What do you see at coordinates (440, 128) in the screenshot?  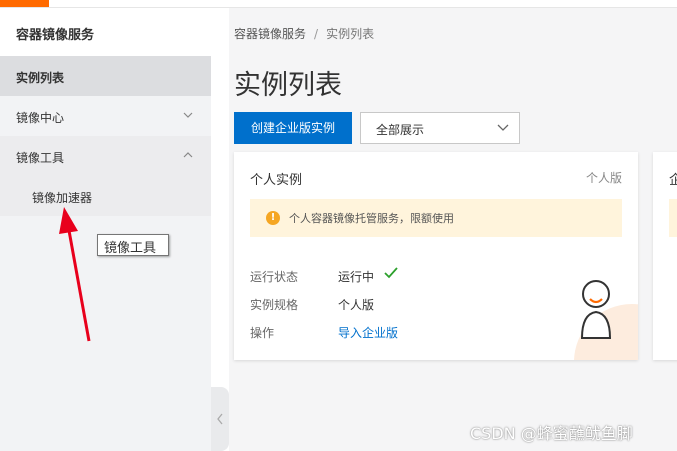 I see `display-filter-select: 全部展示` at bounding box center [440, 128].